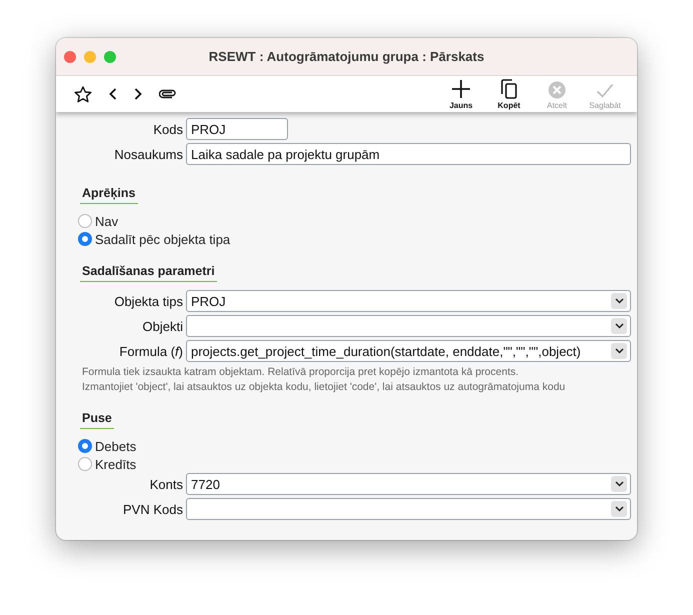  Describe the element at coordinates (605, 90) in the screenshot. I see `checkmark-icon` at that location.